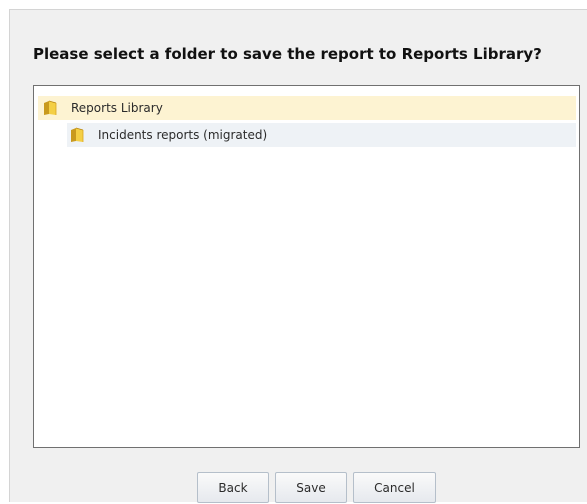 This screenshot has height=504, width=587. I want to click on cancel-button: Cancel, so click(394, 487).